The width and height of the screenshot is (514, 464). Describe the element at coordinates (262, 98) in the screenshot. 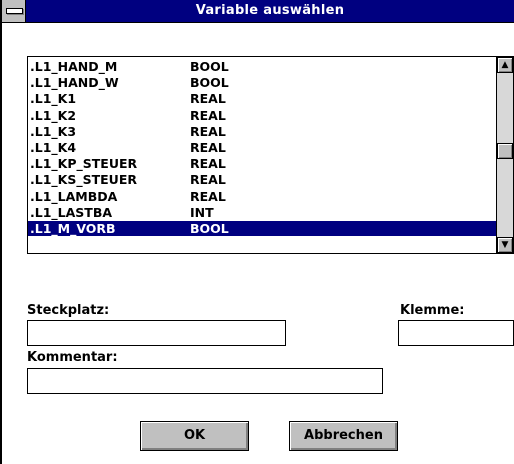

I see `list-item: .L1_K1 REAL` at that location.